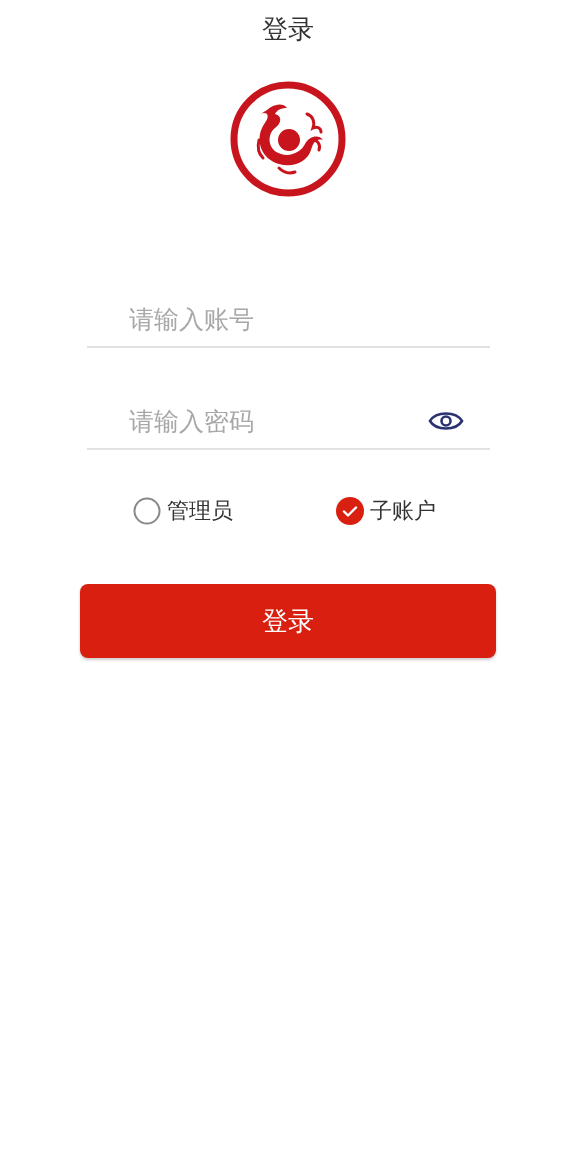 This screenshot has height=1152, width=576. Describe the element at coordinates (296, 319) in the screenshot. I see `account-field: 请输入账号` at that location.